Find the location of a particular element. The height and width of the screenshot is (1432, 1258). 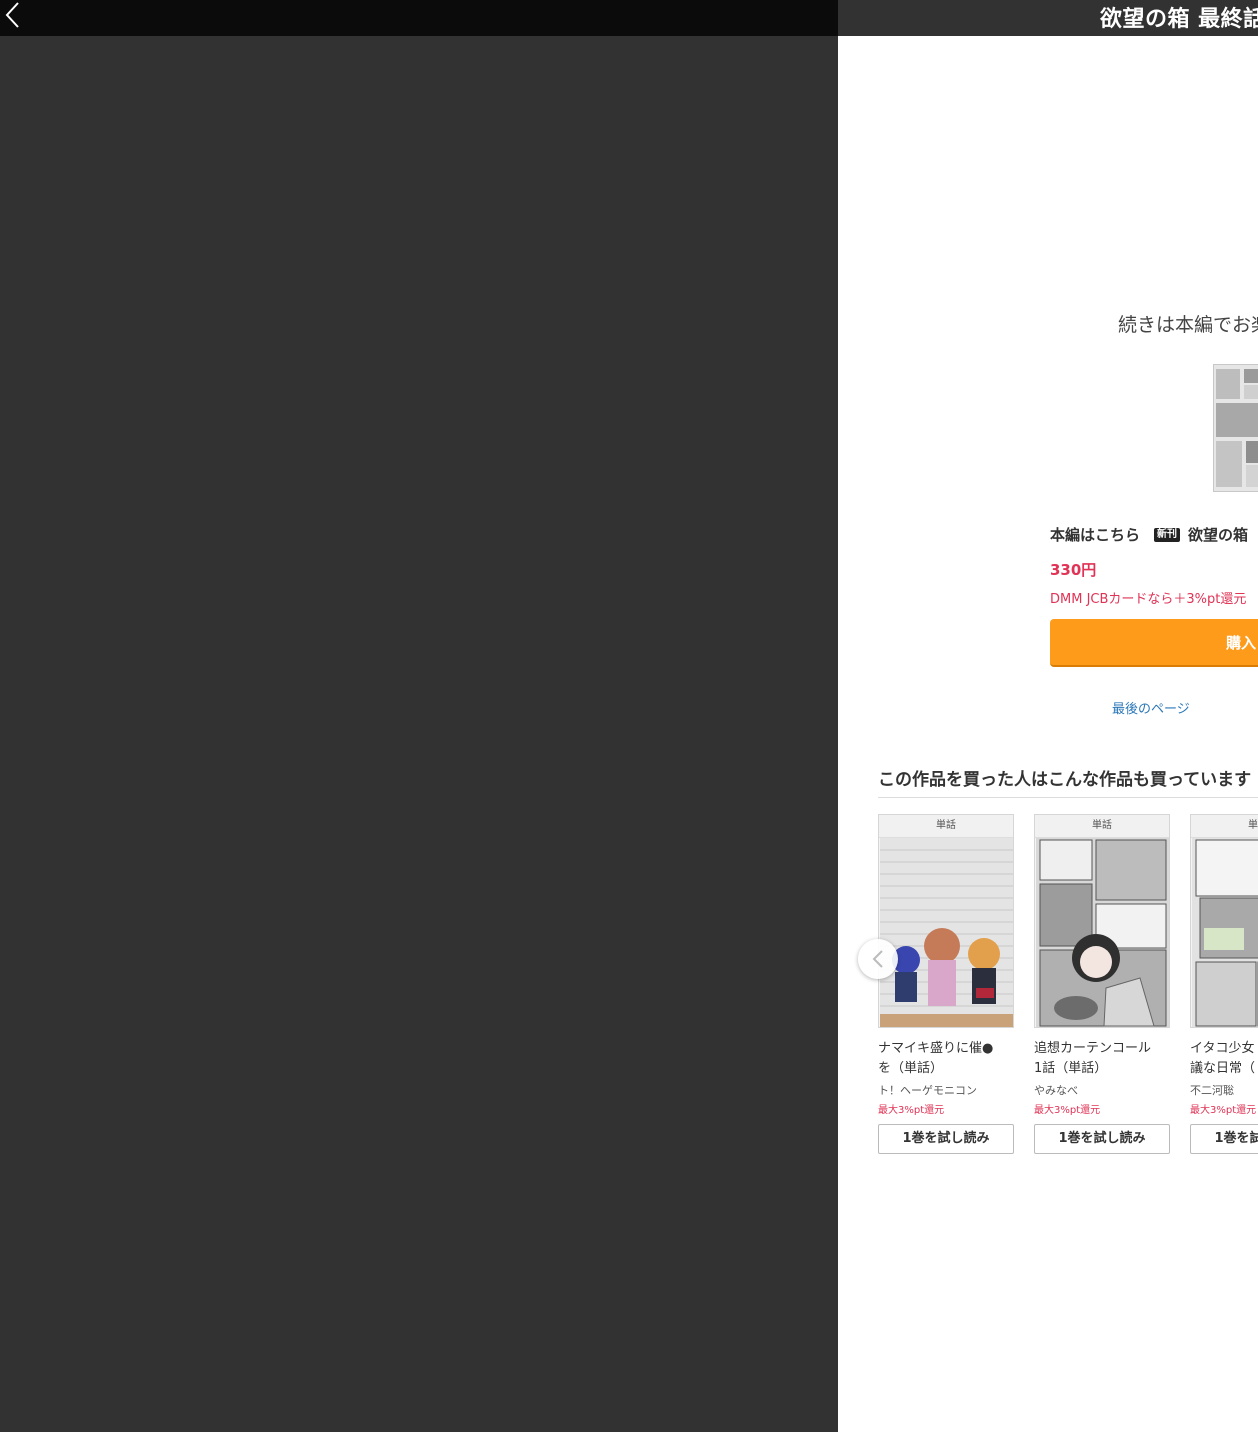

main-work-row: 本編はこちら 新刊 欲望の箱 is located at coordinates (1149, 534).